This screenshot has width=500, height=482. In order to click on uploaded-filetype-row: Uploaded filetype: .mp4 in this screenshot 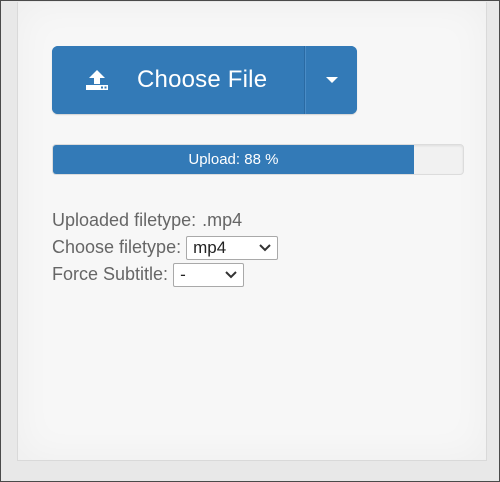, I will do `click(165, 220)`.